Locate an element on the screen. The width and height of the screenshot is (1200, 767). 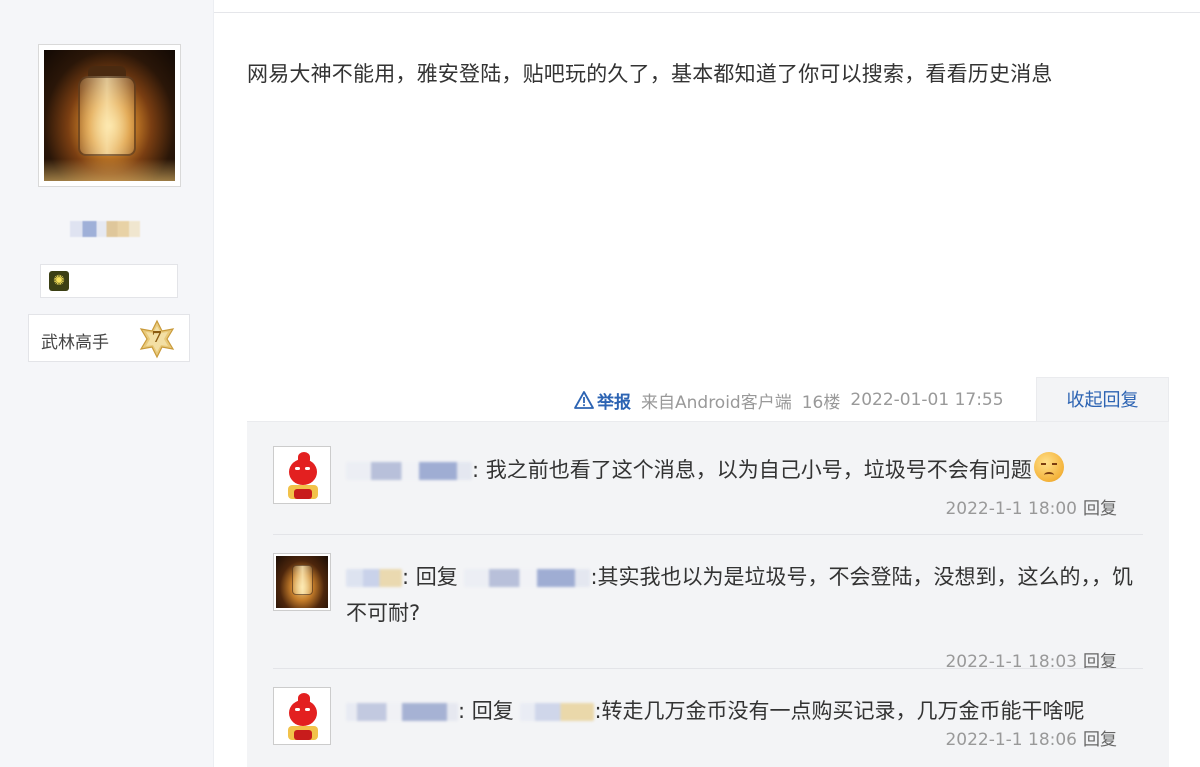
warning-icon is located at coordinates (584, 400).